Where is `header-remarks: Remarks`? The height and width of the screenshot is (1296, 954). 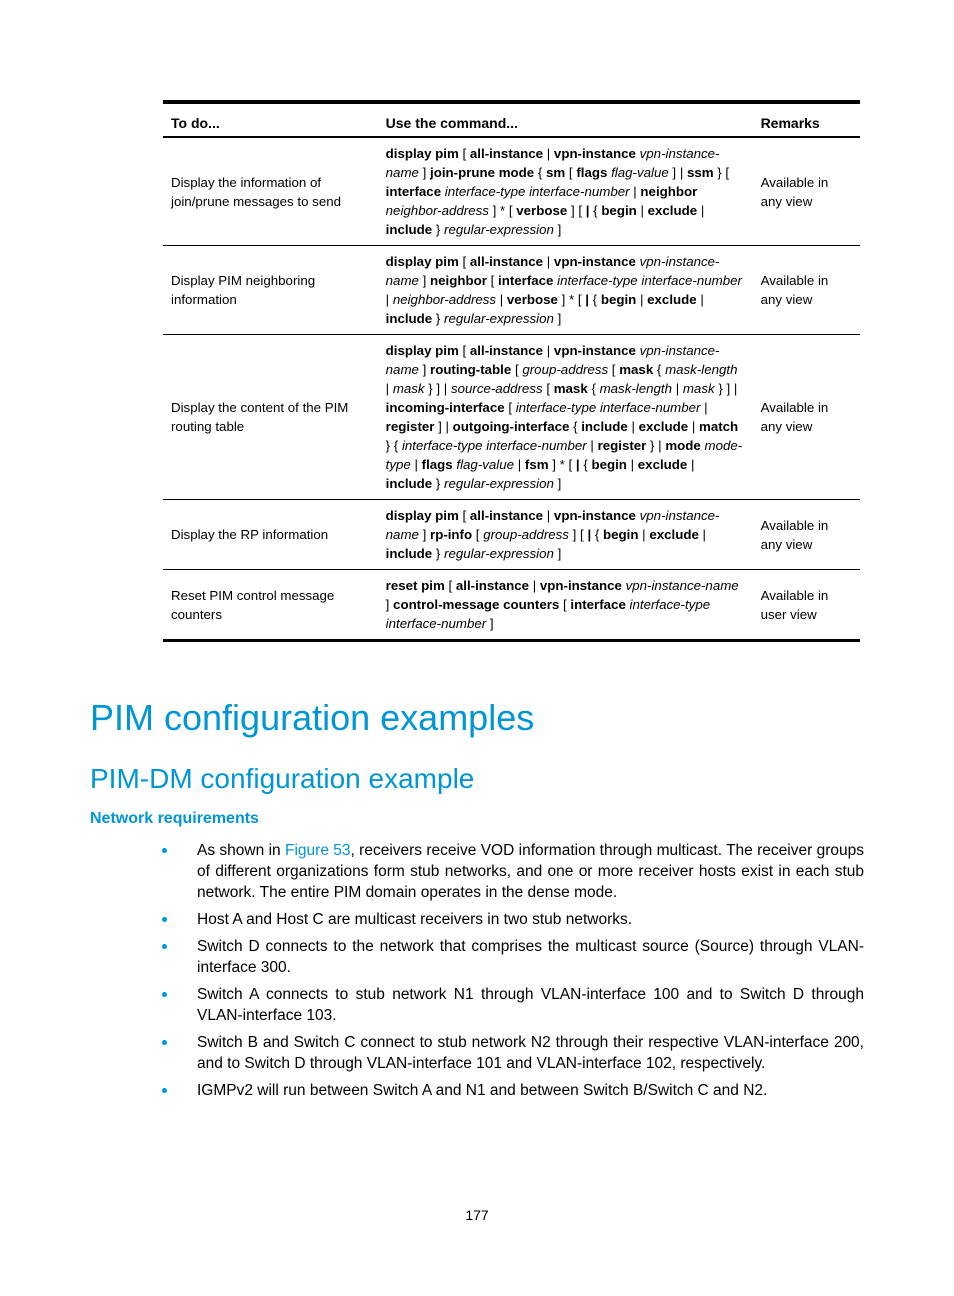
header-remarks: Remarks is located at coordinates (790, 123).